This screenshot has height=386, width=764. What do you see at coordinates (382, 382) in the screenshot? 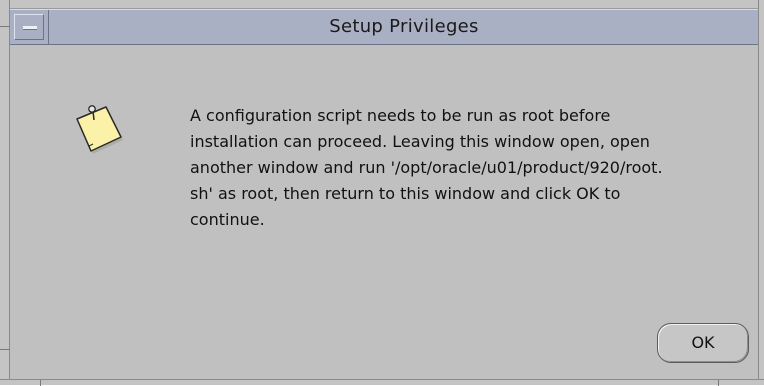
I see `window-bottom-border` at bounding box center [382, 382].